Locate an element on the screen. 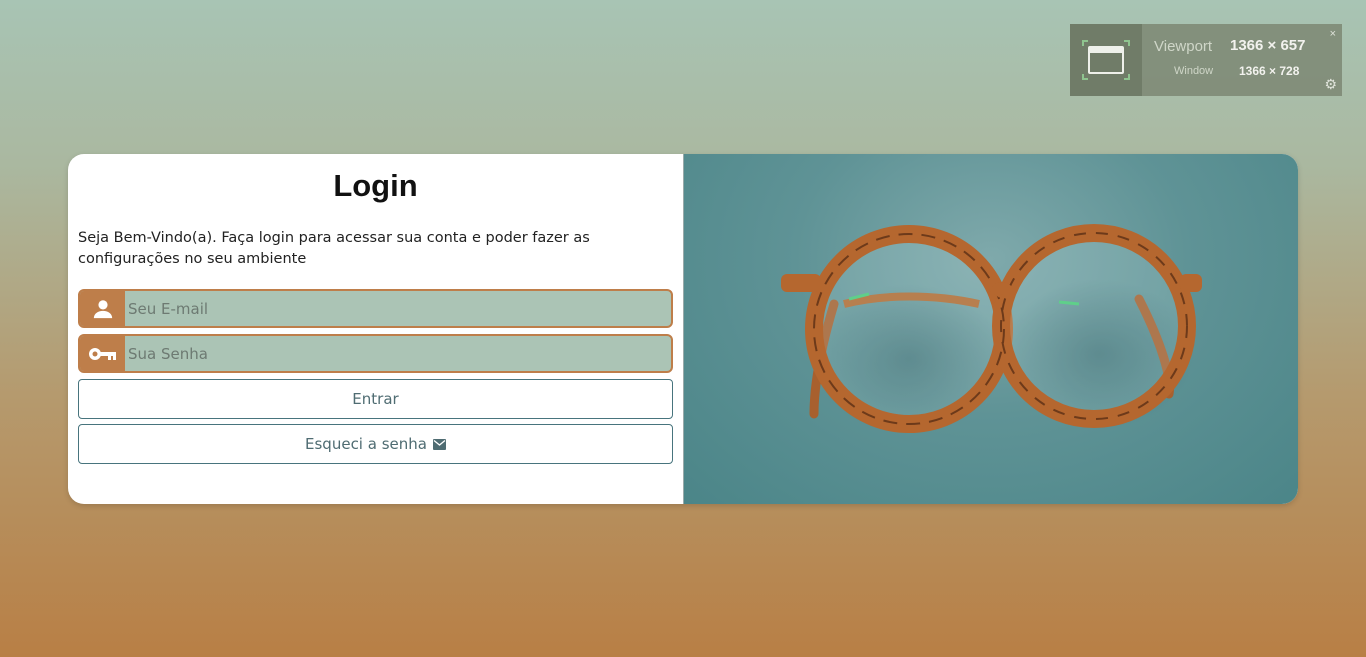 This screenshot has width=1366, height=657. password-input is located at coordinates (398, 353).